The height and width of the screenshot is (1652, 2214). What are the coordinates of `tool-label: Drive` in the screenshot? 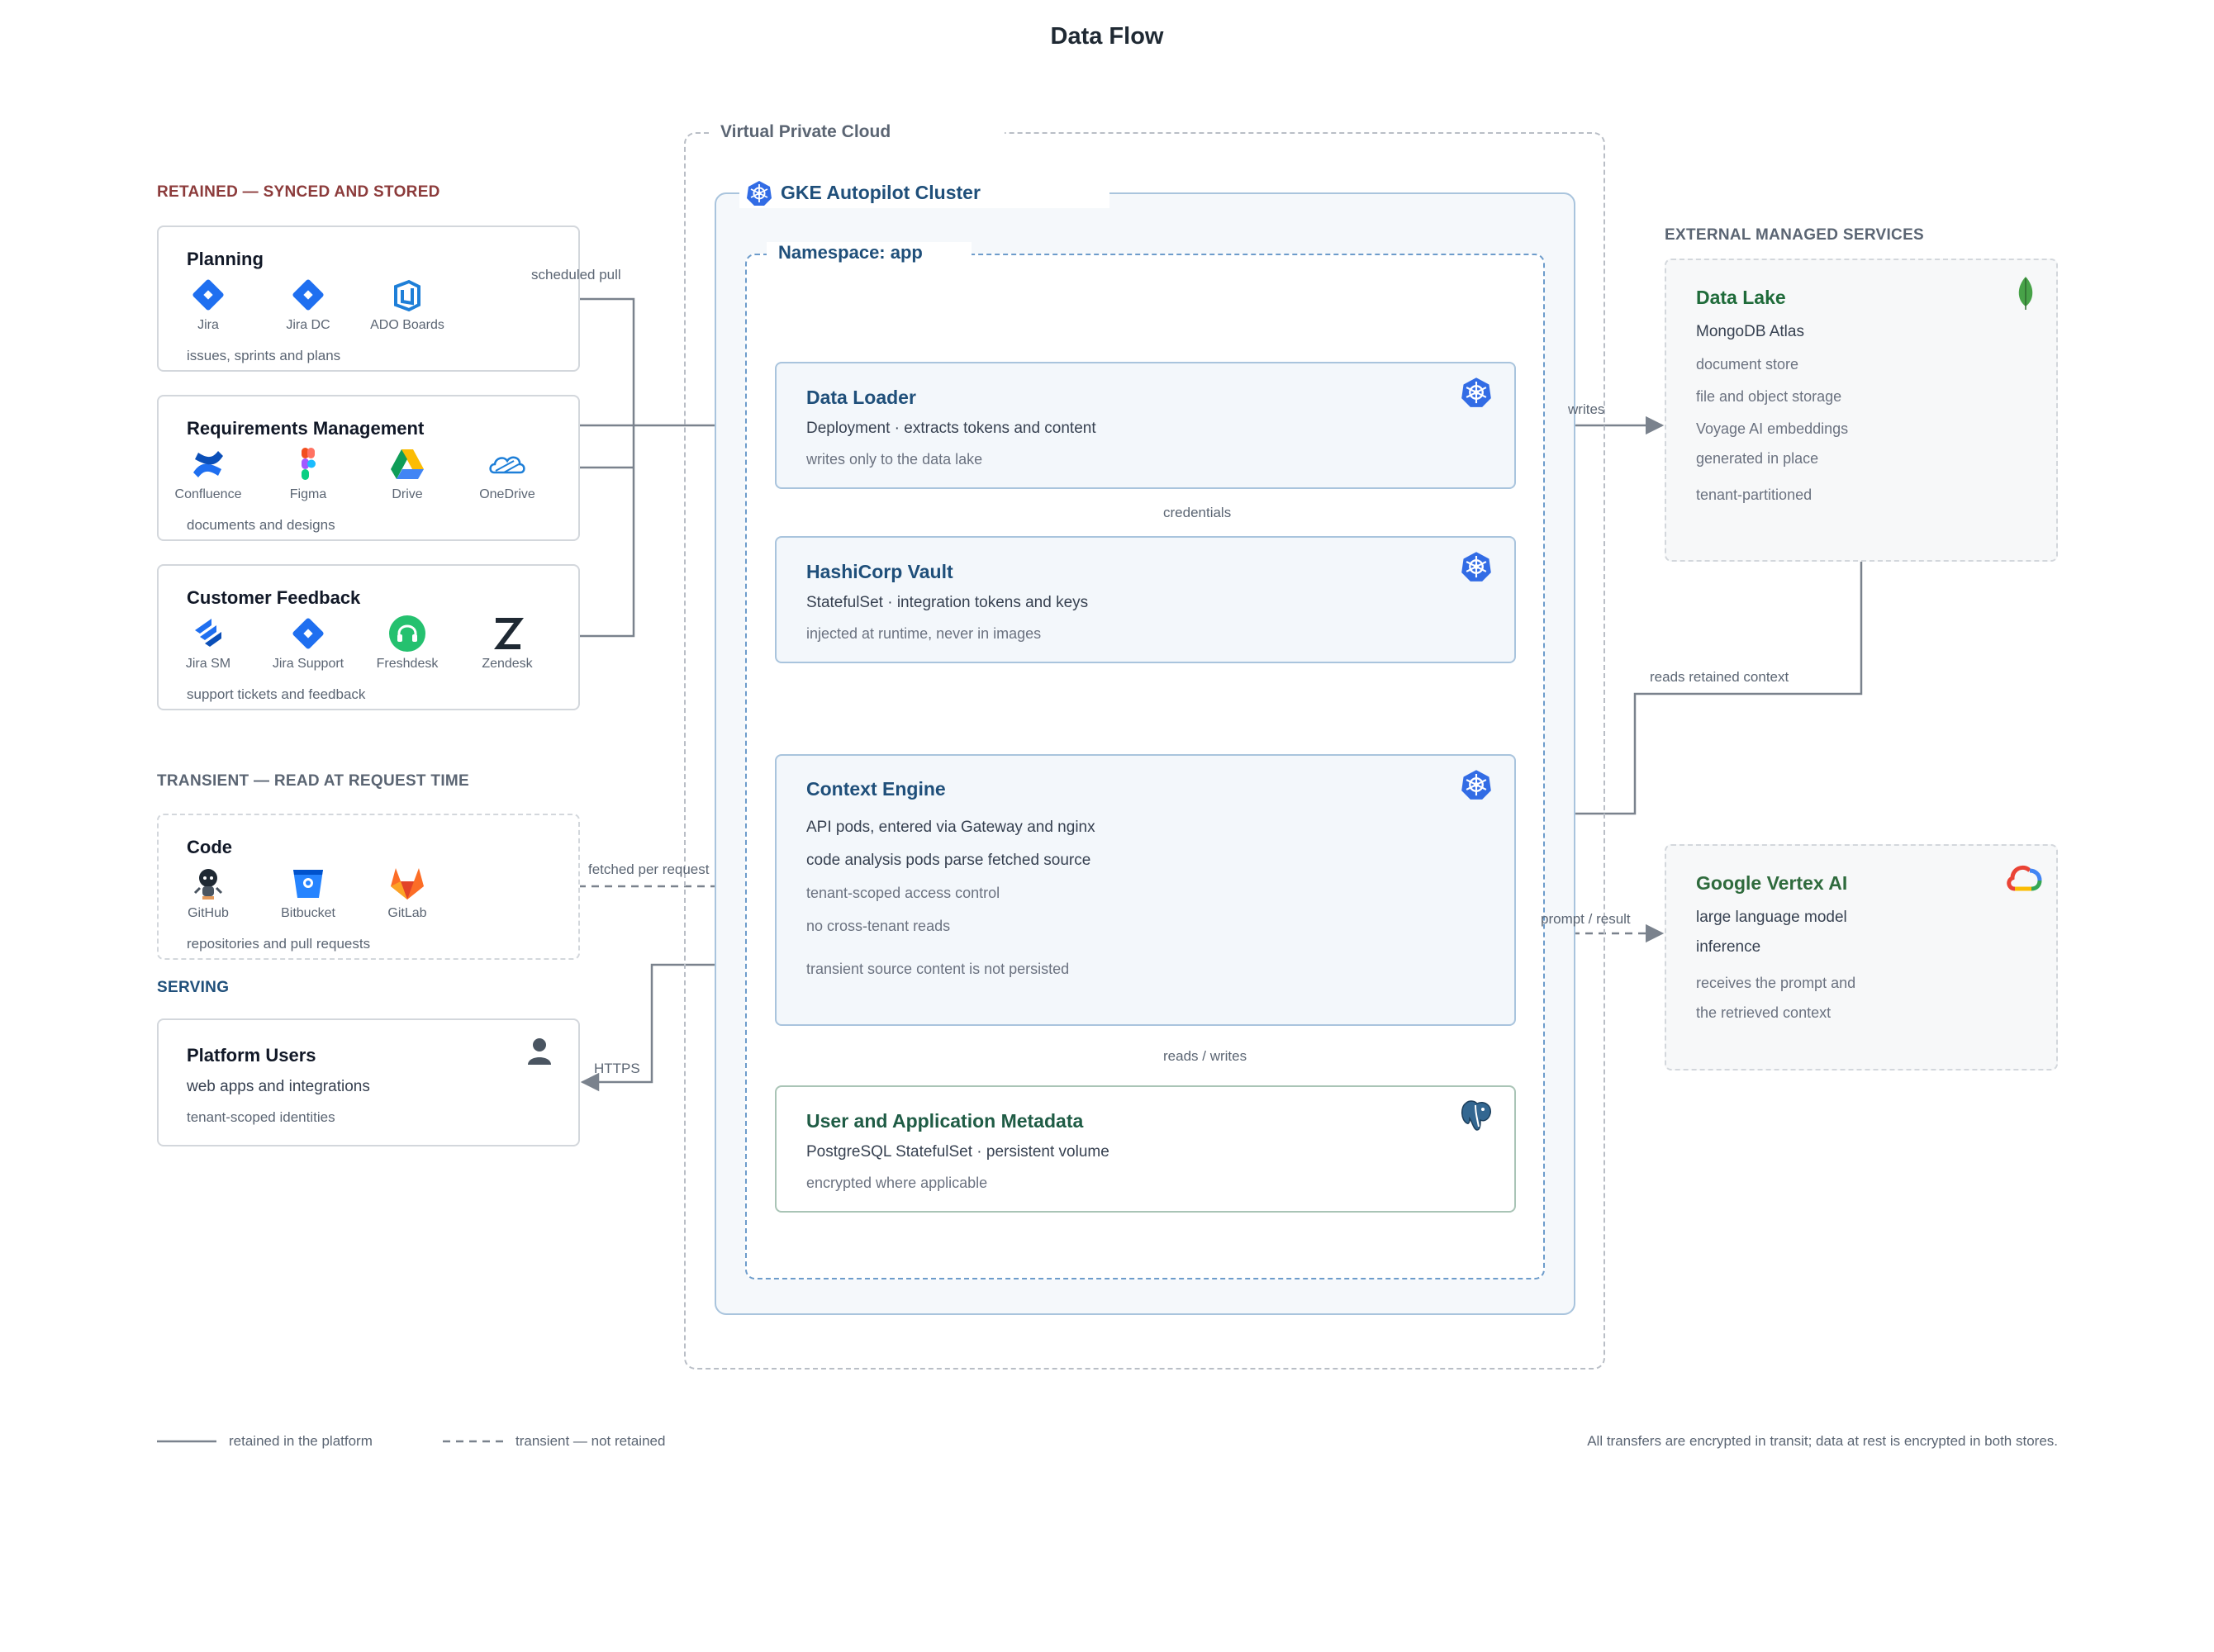 It's located at (407, 494).